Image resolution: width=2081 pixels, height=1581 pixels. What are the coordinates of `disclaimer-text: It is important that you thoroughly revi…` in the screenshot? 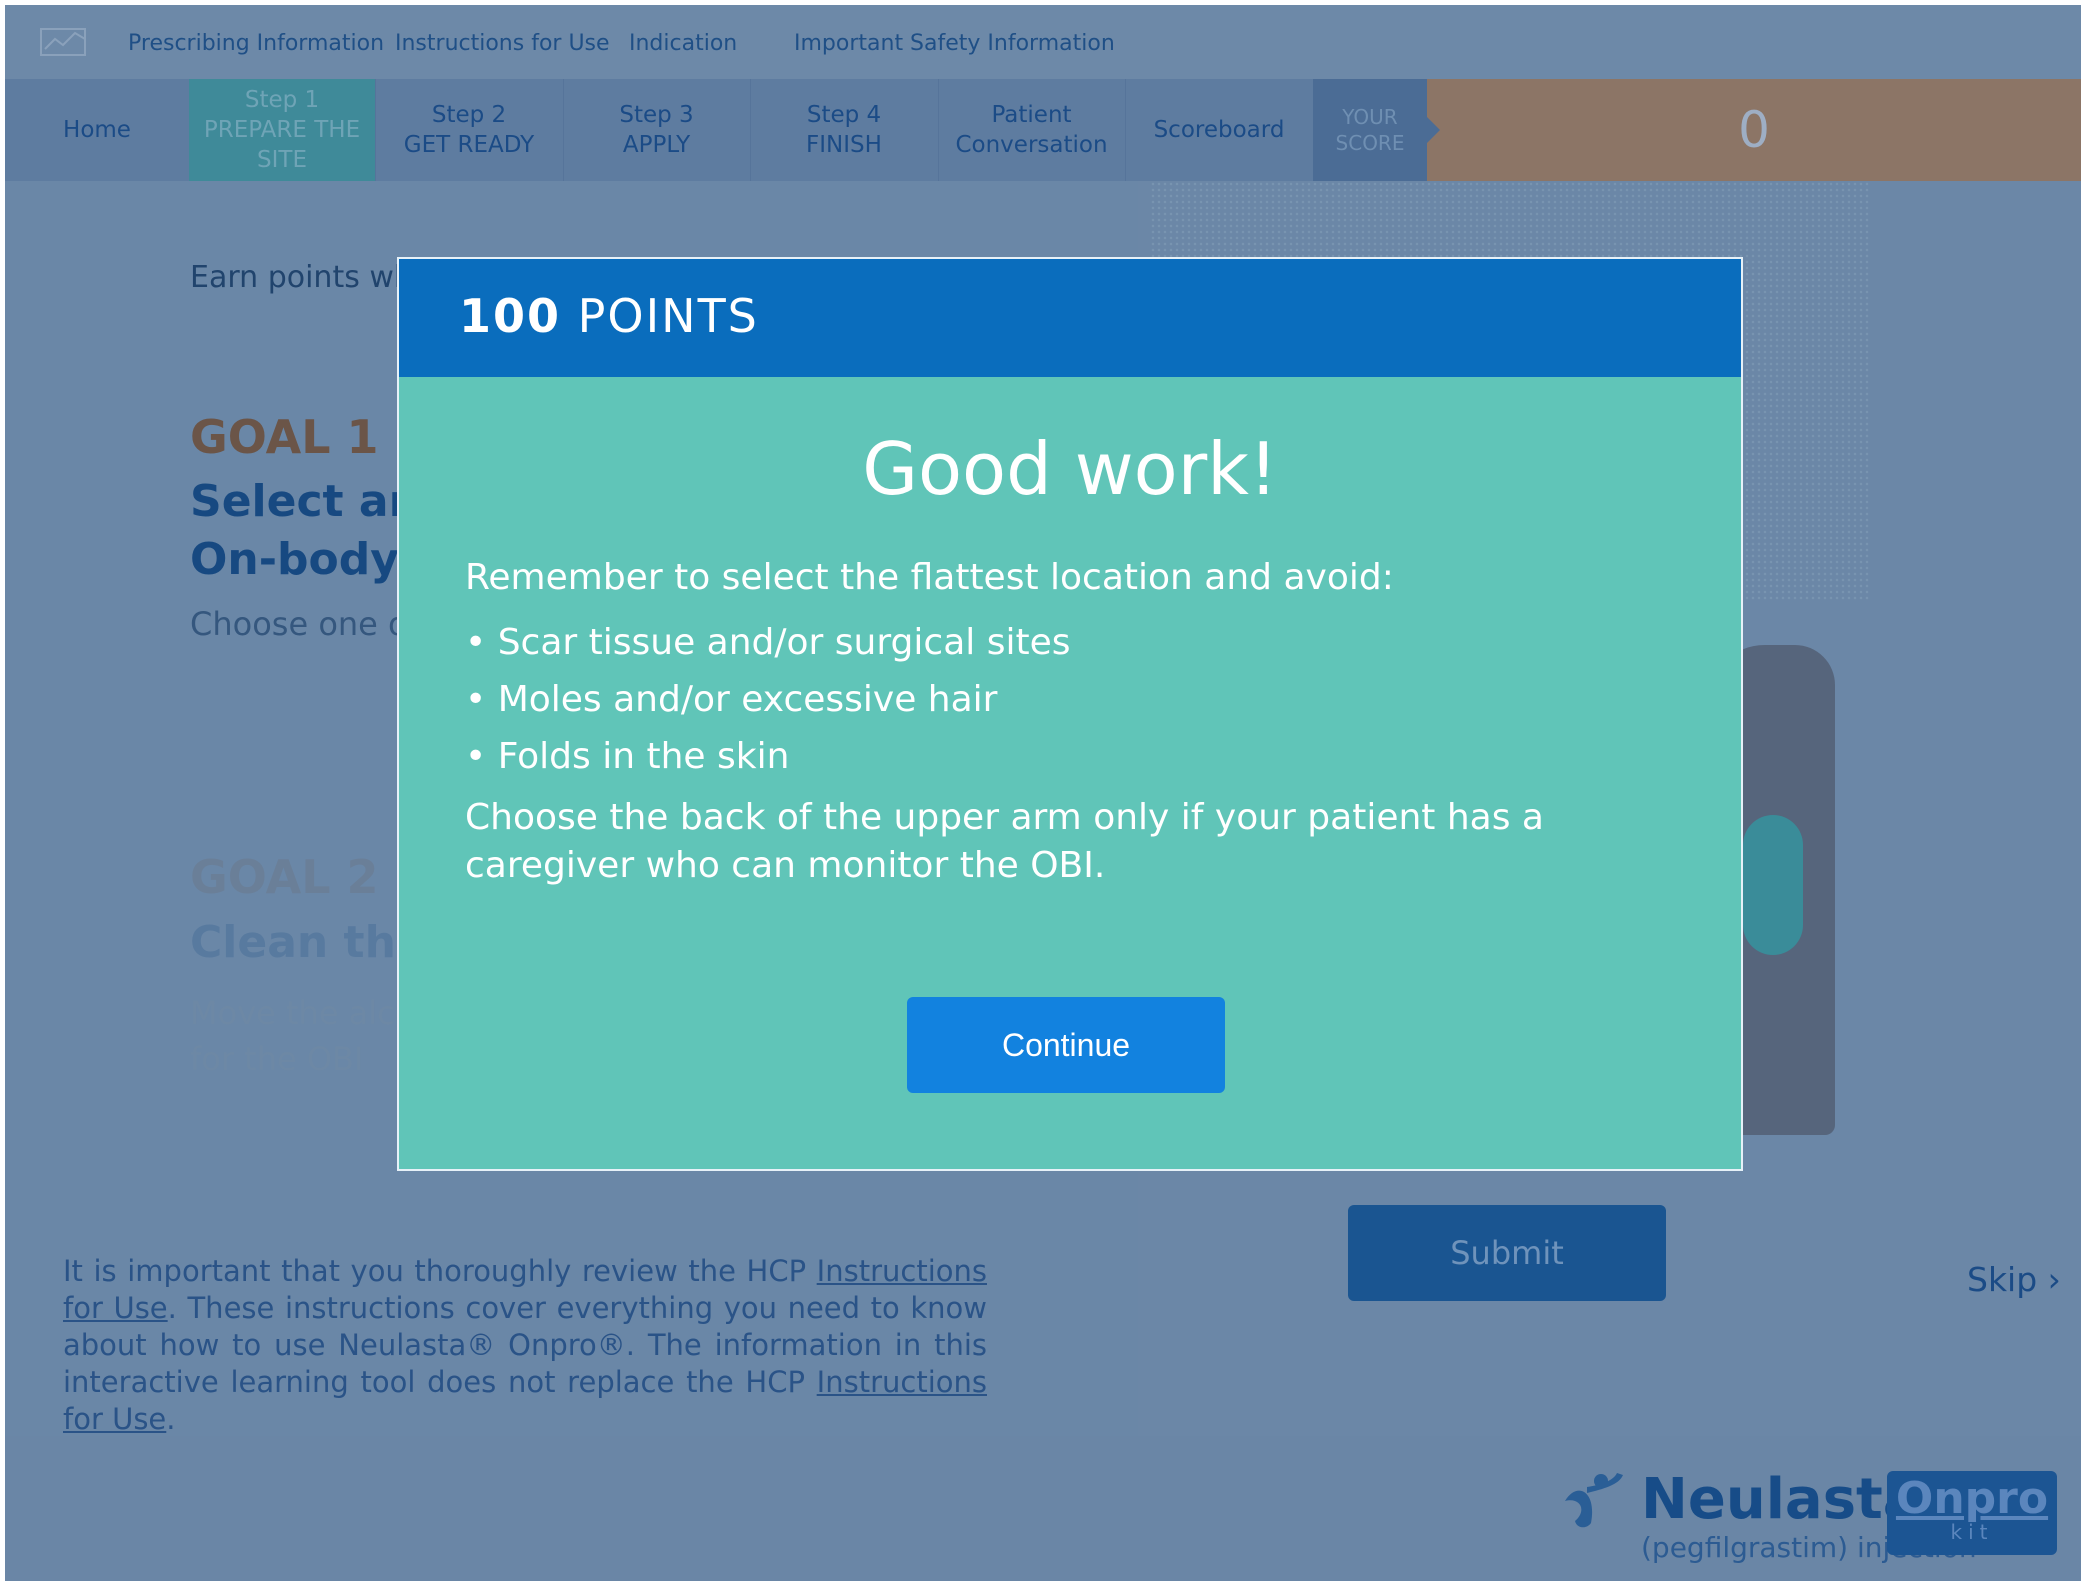 It's located at (525, 1345).